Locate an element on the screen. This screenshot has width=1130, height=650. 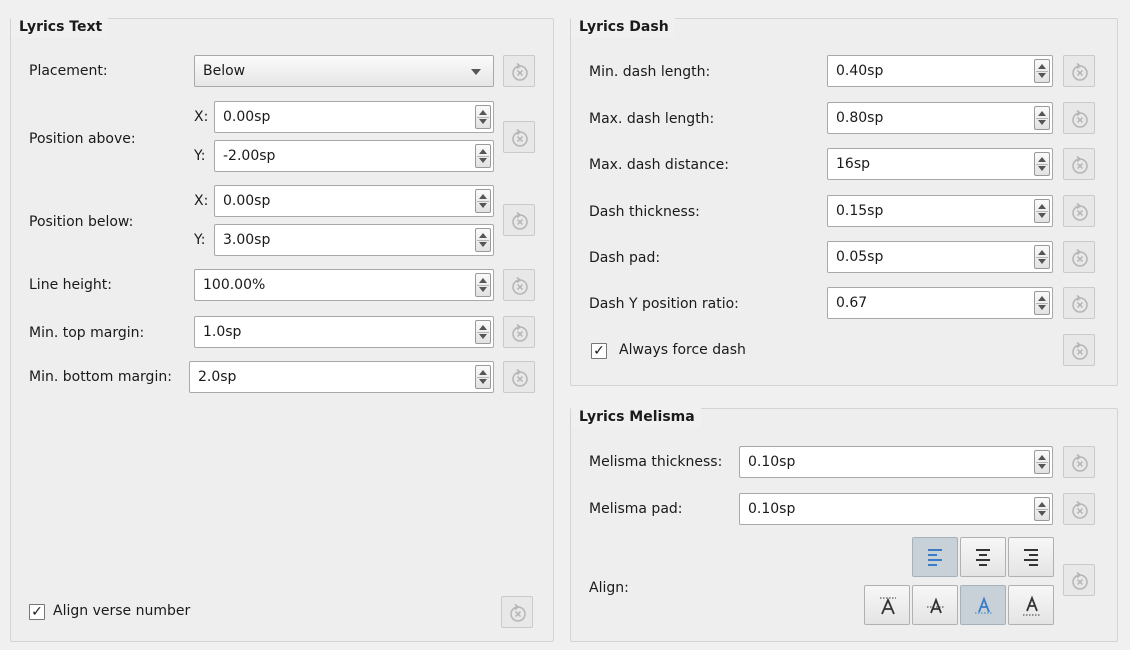
align-label: Align: is located at coordinates (609, 588).